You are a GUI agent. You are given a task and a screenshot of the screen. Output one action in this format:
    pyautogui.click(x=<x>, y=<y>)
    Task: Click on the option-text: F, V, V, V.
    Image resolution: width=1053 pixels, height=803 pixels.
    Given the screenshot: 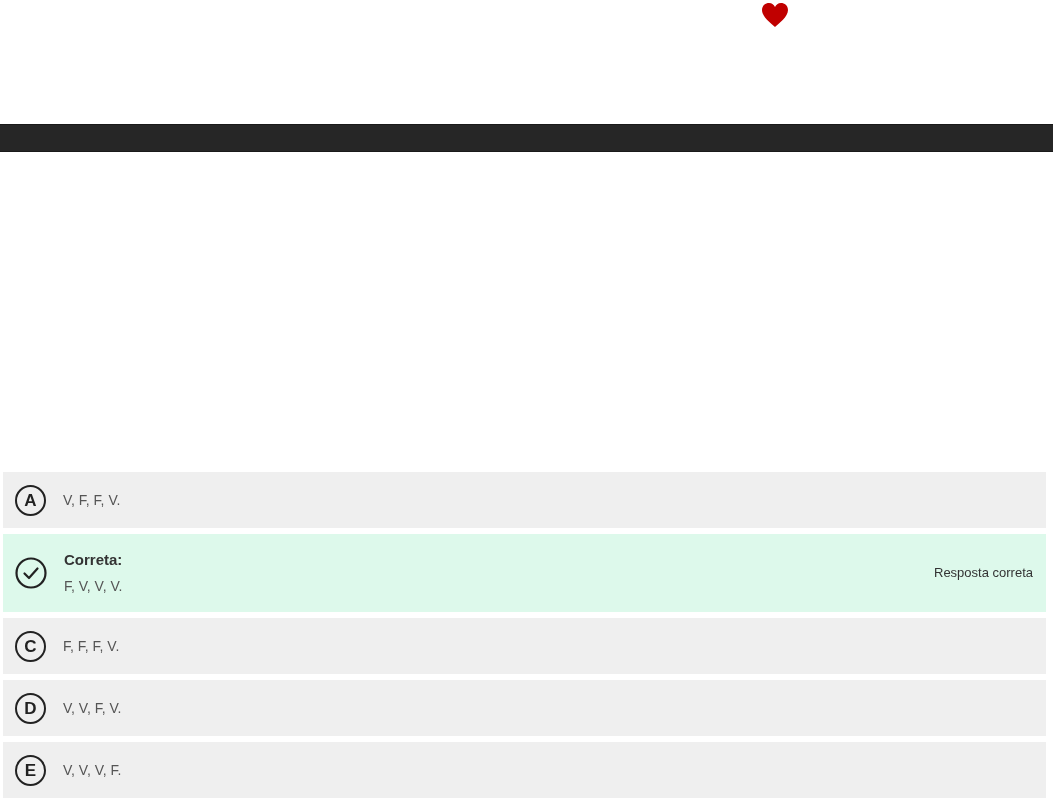 What is the action you would take?
    pyautogui.click(x=94, y=586)
    